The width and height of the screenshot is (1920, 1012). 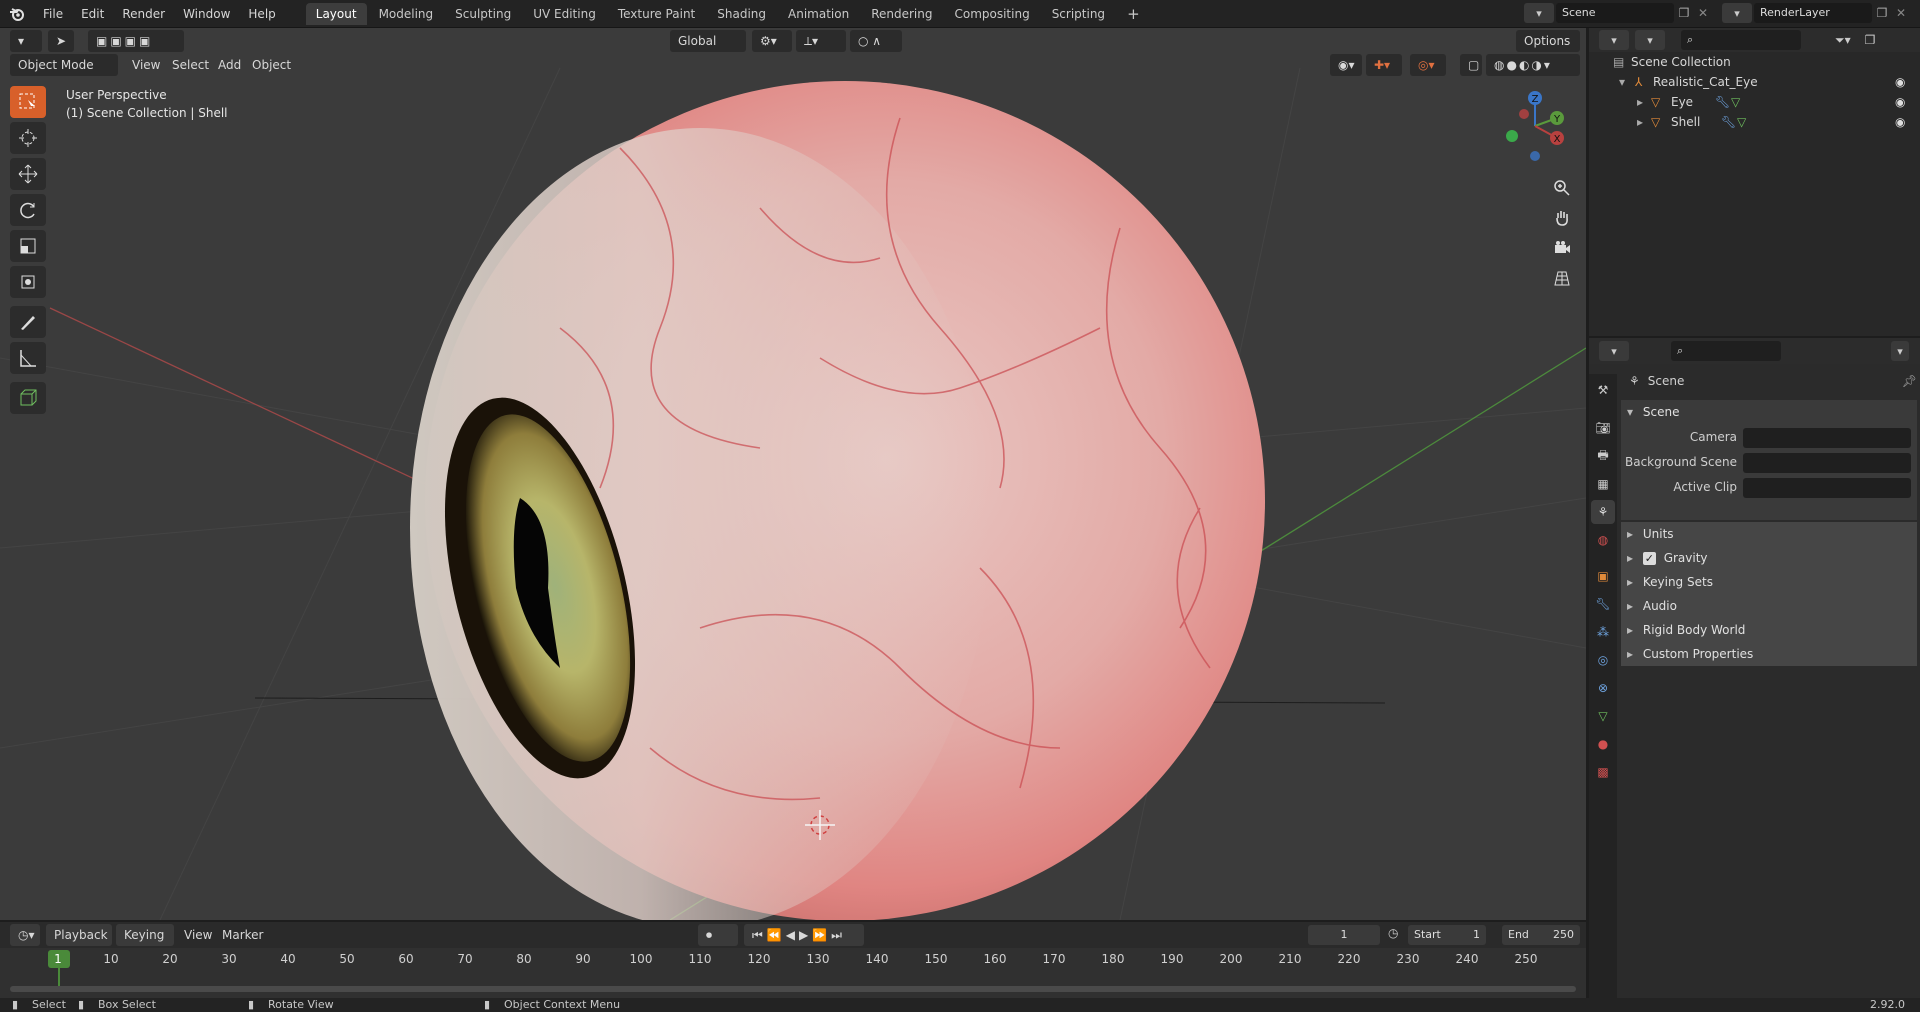 What do you see at coordinates (1769, 582) in the screenshot?
I see `subpanel-keying-sets: ▸ Keying Sets` at bounding box center [1769, 582].